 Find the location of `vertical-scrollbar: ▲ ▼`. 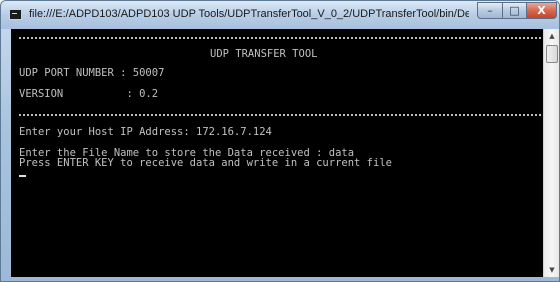

vertical-scrollbar: ▲ ▼ is located at coordinates (551, 153).